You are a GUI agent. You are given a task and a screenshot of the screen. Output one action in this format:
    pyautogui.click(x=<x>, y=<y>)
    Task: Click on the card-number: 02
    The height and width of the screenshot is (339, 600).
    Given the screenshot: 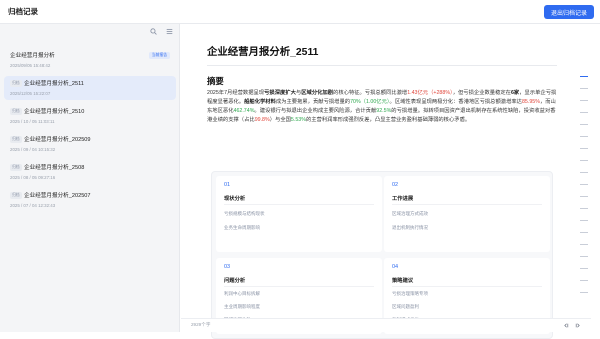 What is the action you would take?
    pyautogui.click(x=395, y=185)
    